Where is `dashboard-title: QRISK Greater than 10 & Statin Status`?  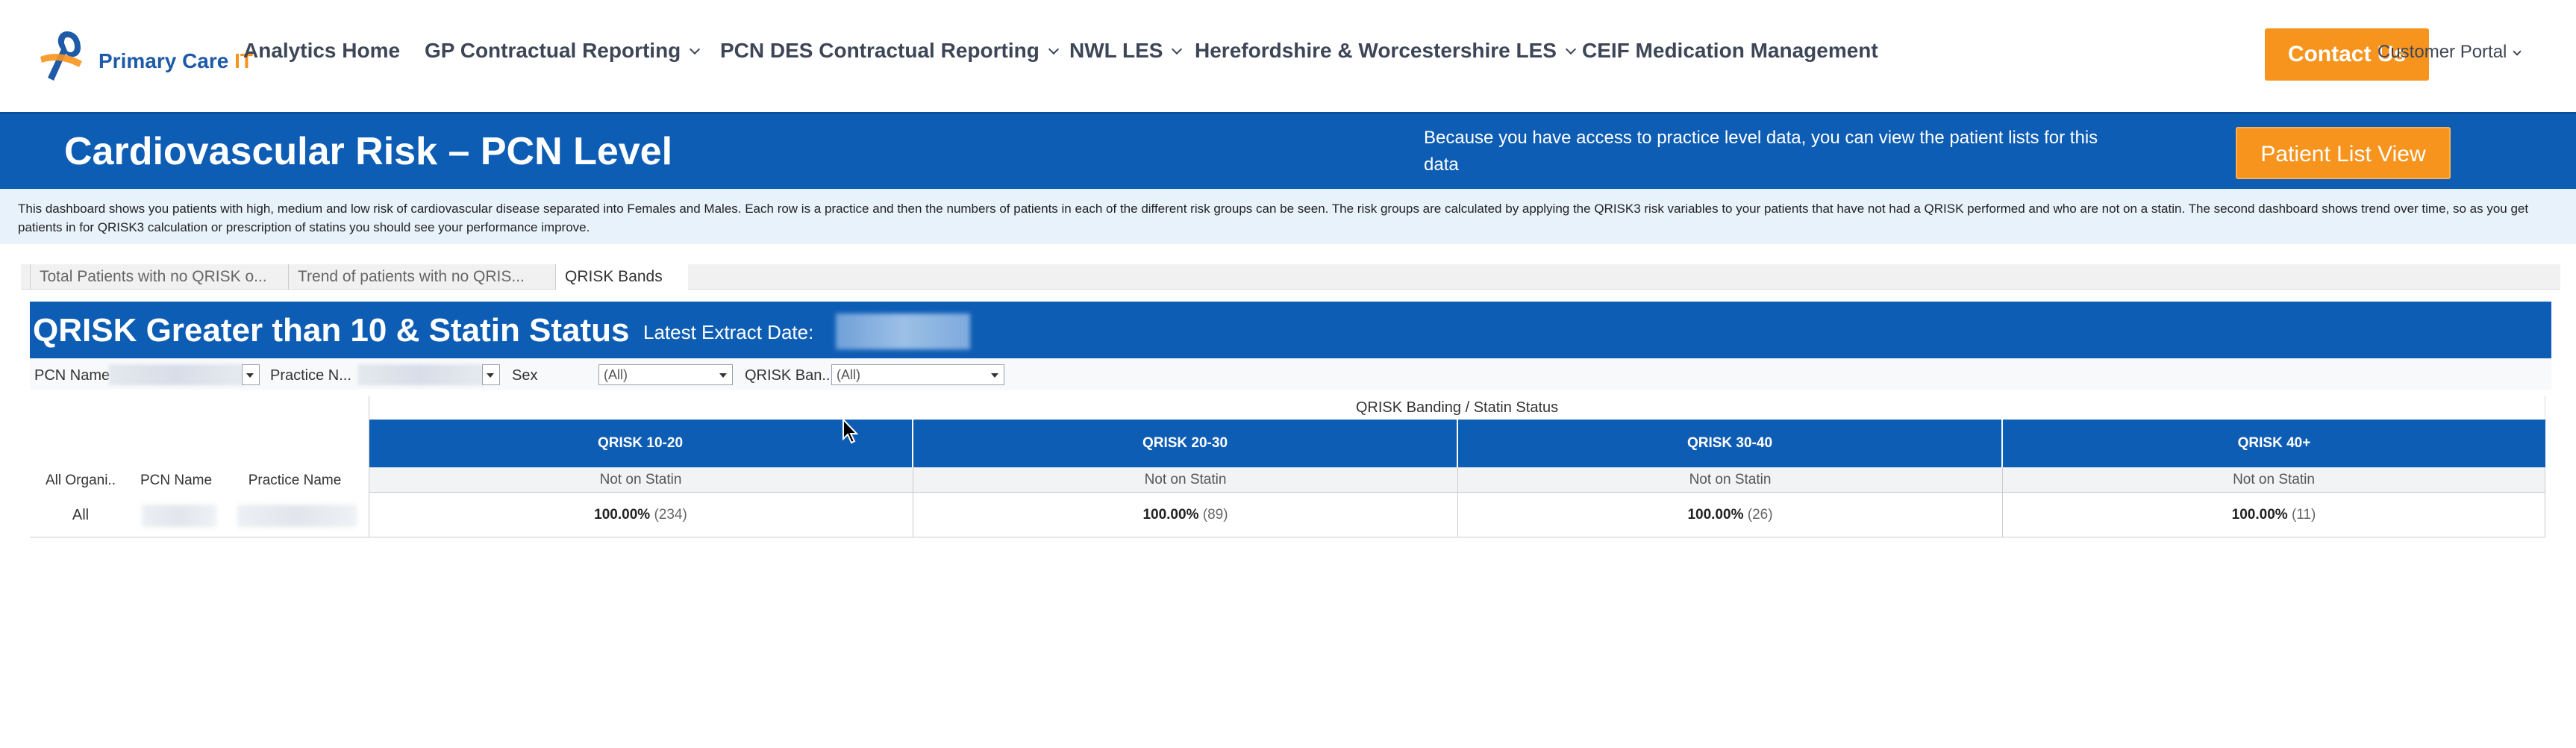
dashboard-title: QRISK Greater than 10 & Statin Status is located at coordinates (331, 330).